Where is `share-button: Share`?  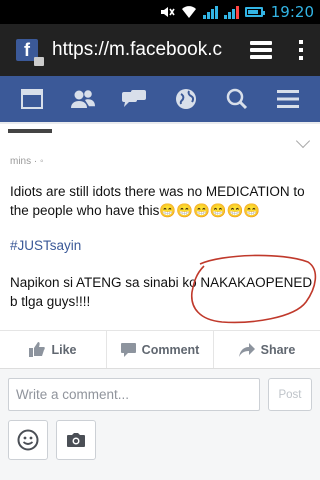 share-button: Share is located at coordinates (267, 349).